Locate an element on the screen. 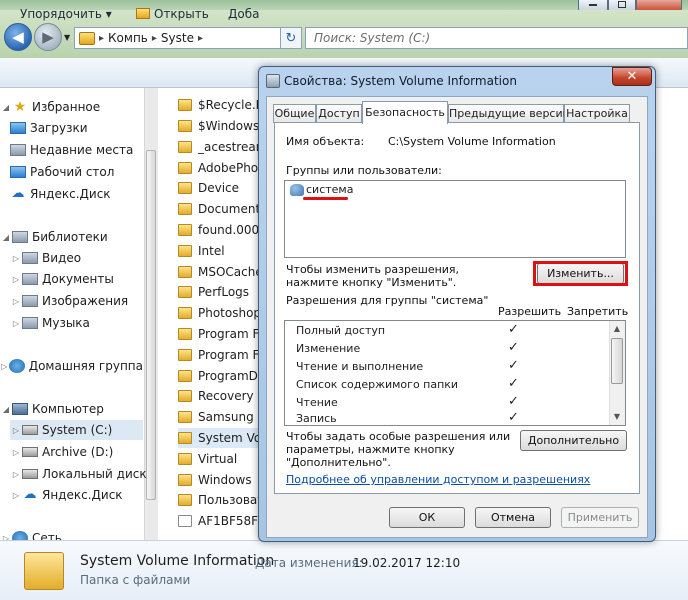  add-to-library-button: Доба is located at coordinates (243, 14).